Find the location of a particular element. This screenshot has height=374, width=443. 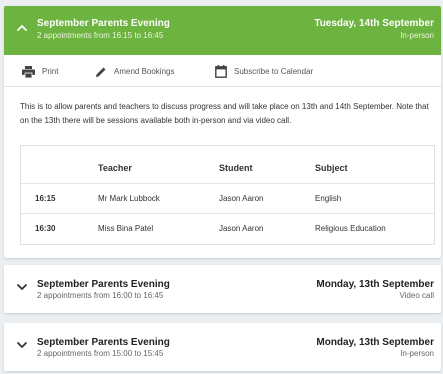

header-student: Student is located at coordinates (236, 168).